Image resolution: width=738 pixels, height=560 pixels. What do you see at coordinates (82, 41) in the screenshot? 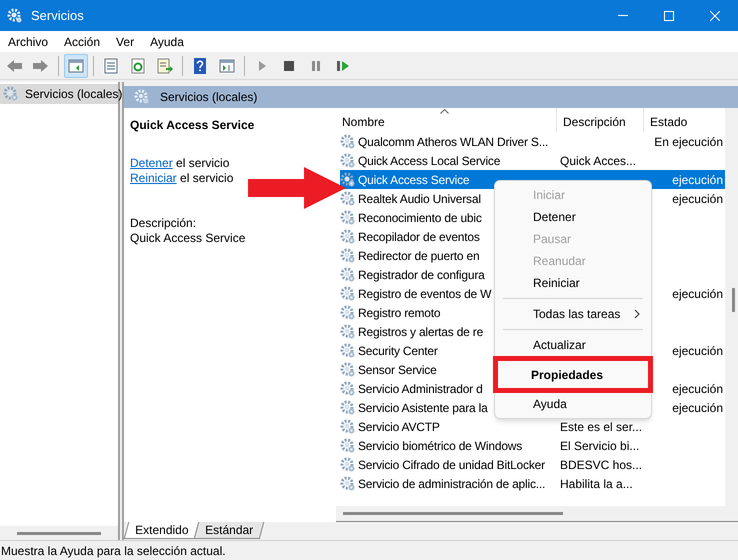
I see `menu-item: Acción` at bounding box center [82, 41].